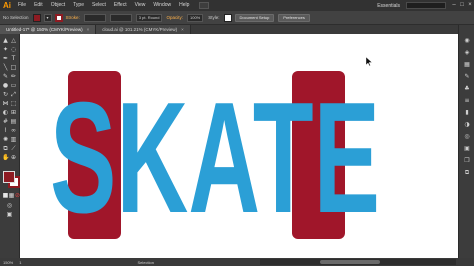 The image size is (474, 266). Describe the element at coordinates (467, 89) in the screenshot. I see `symbols-icon: ♣` at that location.